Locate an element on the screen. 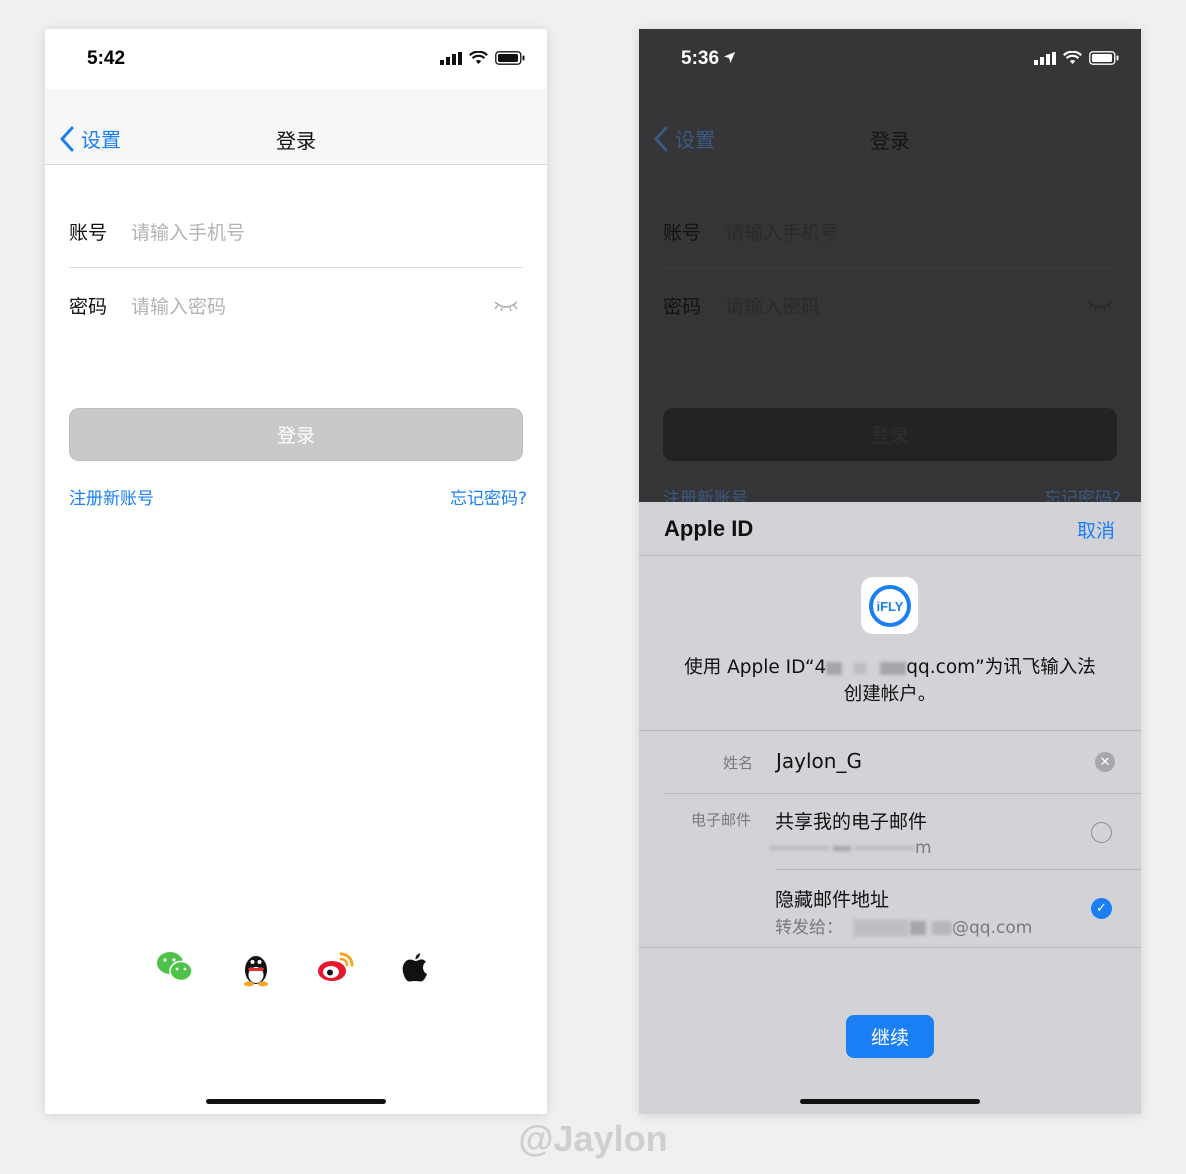  watermark: @Jaylon is located at coordinates (593, 1138).